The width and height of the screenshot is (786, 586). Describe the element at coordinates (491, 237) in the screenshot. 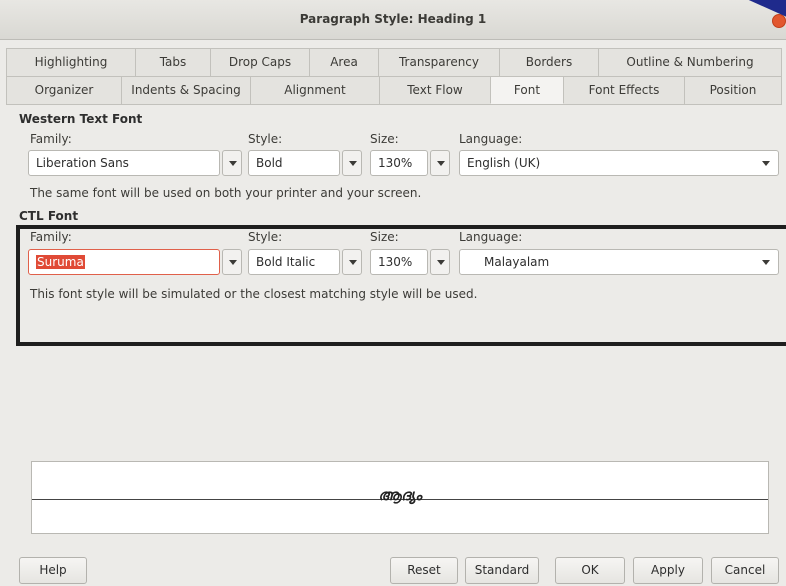

I see `ctl-language-label: Language:` at that location.